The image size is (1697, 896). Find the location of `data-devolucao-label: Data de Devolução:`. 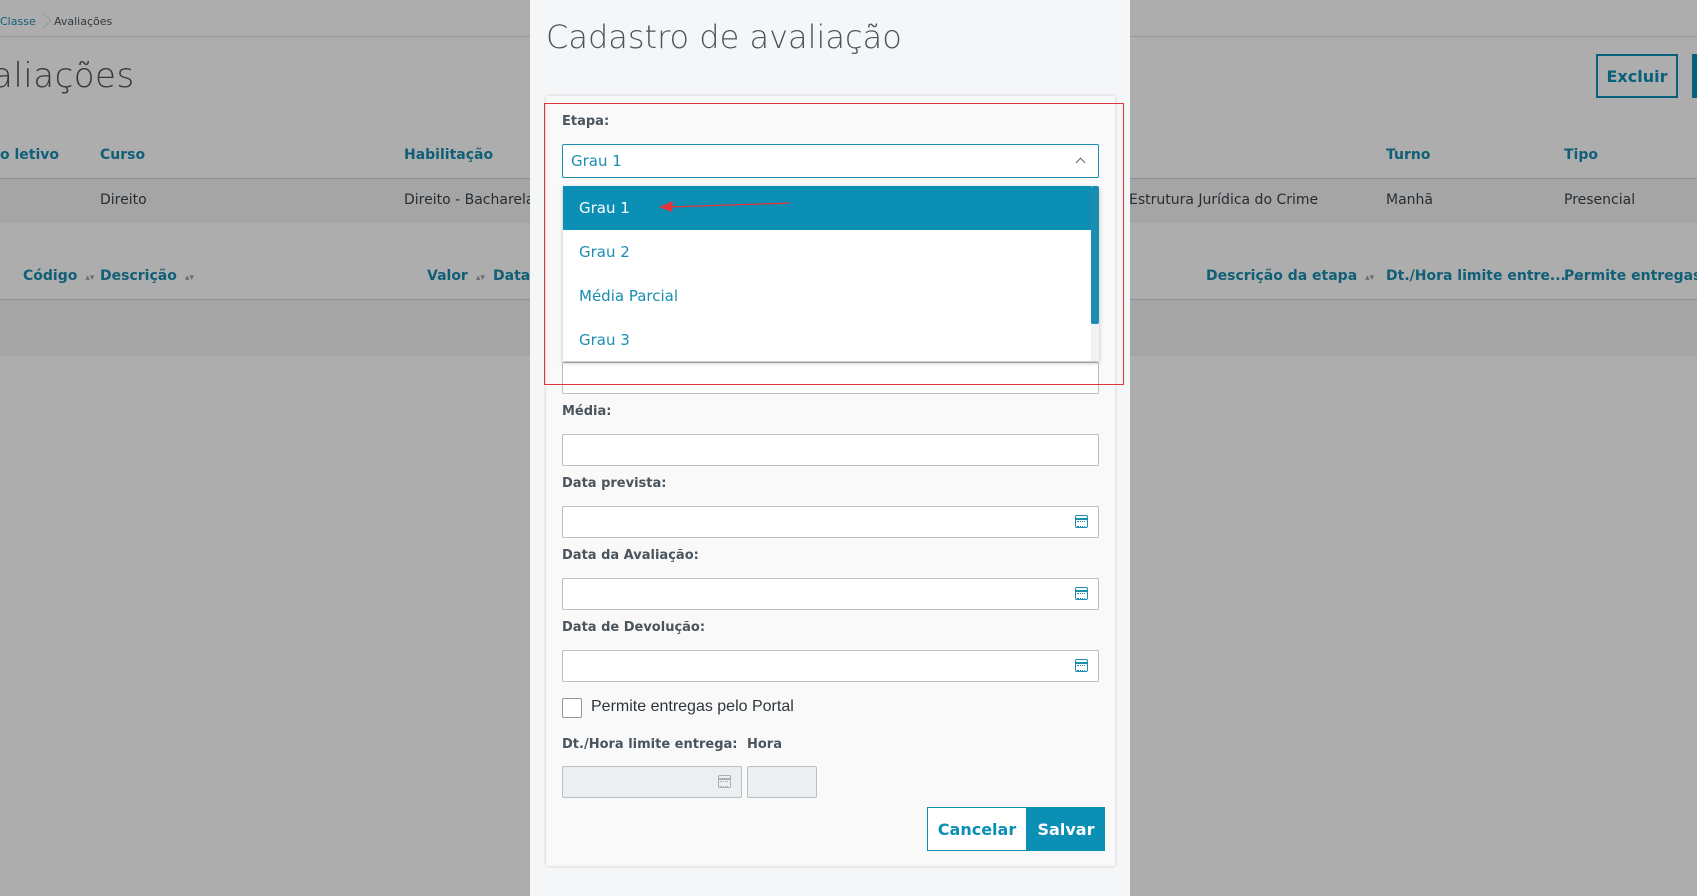

data-devolucao-label: Data de Devolução: is located at coordinates (634, 627).